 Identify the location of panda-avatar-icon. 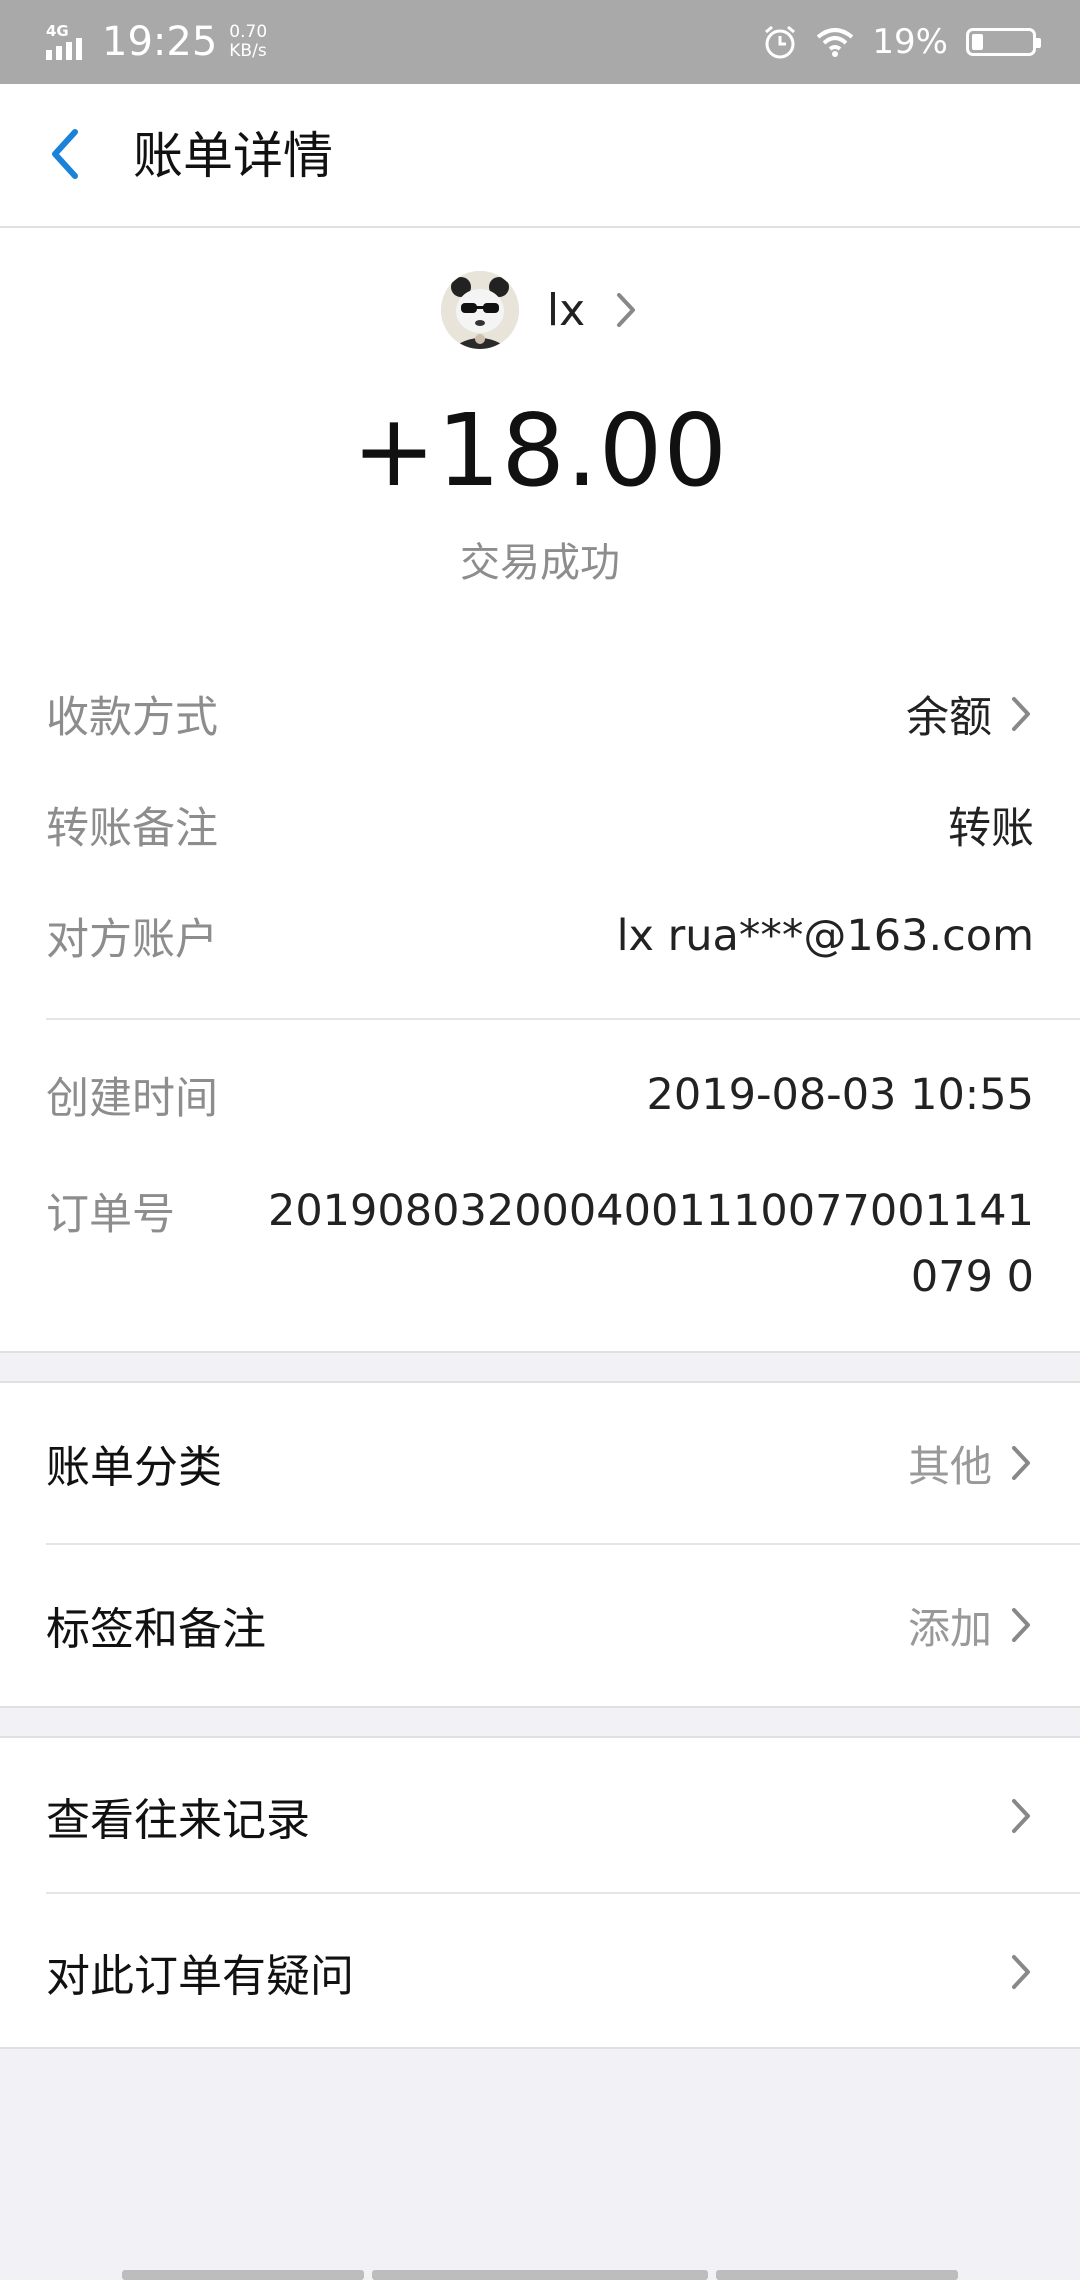
(479, 310).